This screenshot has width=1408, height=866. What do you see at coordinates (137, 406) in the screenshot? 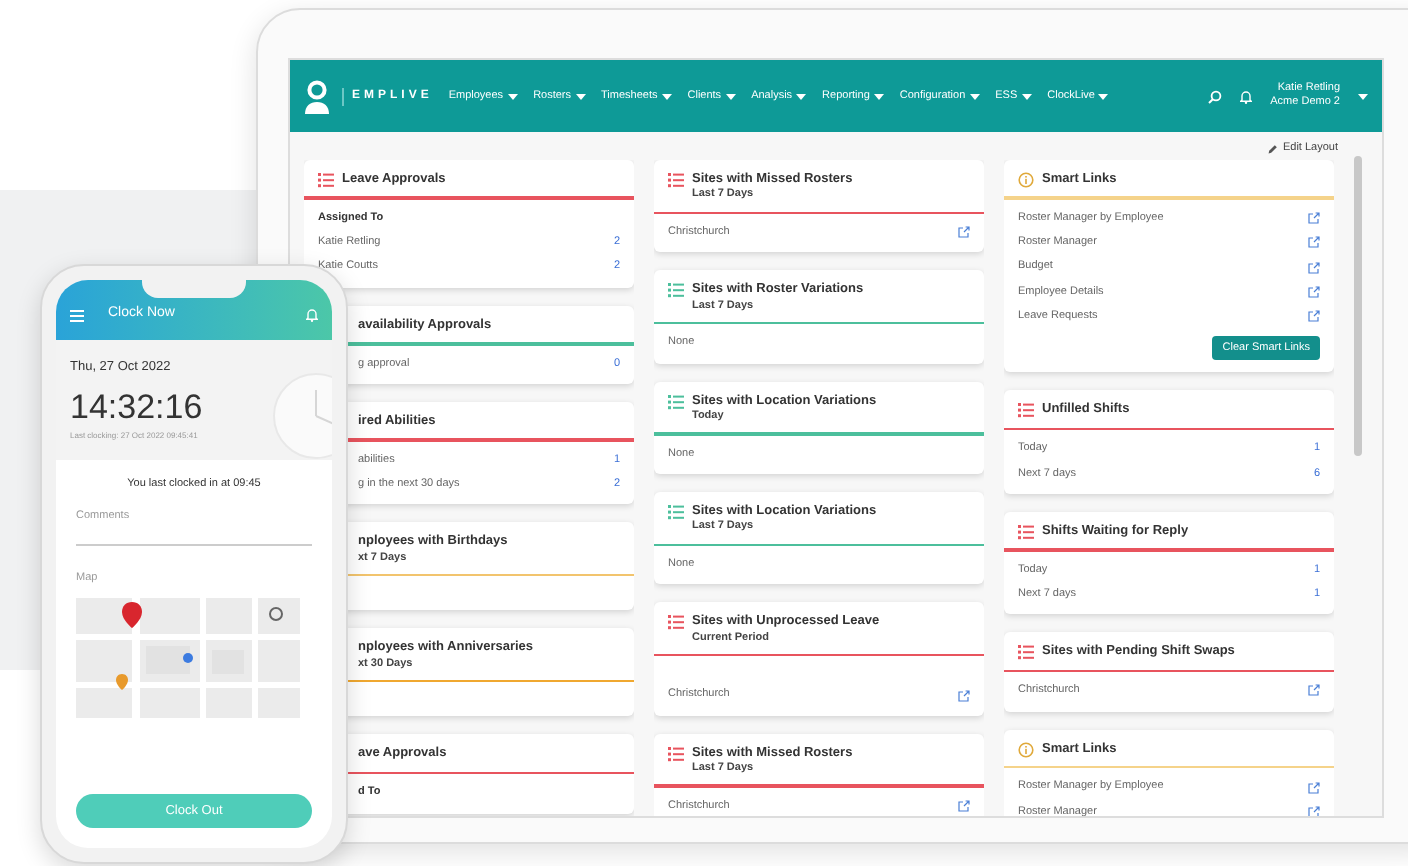
I see `clock-time: 14:32:16` at bounding box center [137, 406].